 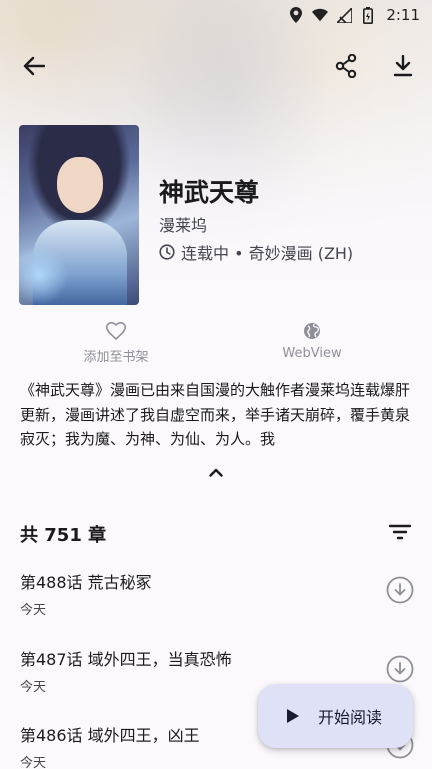 I want to click on chapter-filter-button, so click(x=400, y=532).